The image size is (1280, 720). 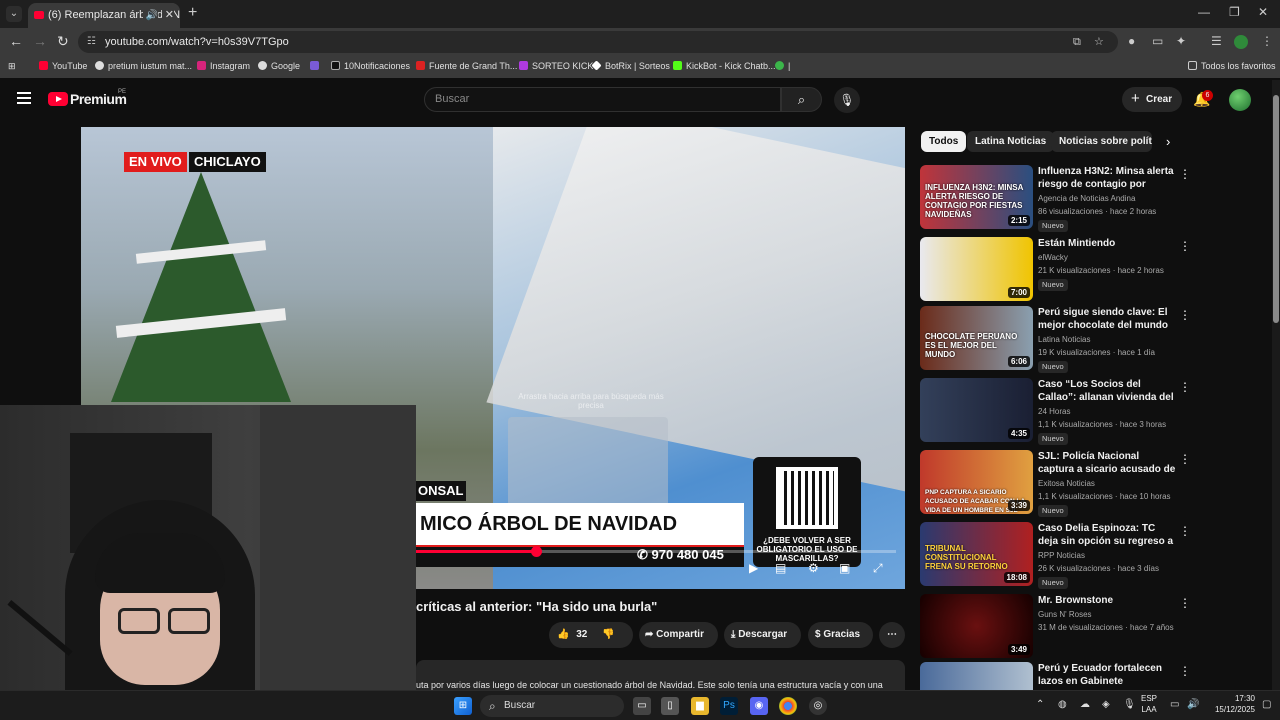 What do you see at coordinates (150, 15) in the screenshot?
I see `audio-icon: 🔊` at bounding box center [150, 15].